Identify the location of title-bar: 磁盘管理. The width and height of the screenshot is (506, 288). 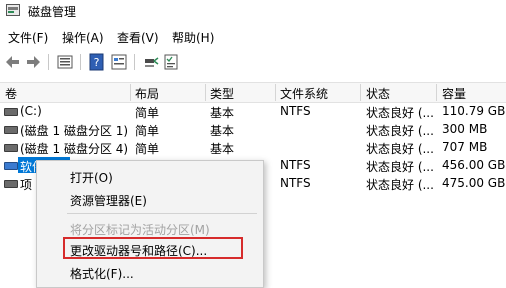
(253, 11).